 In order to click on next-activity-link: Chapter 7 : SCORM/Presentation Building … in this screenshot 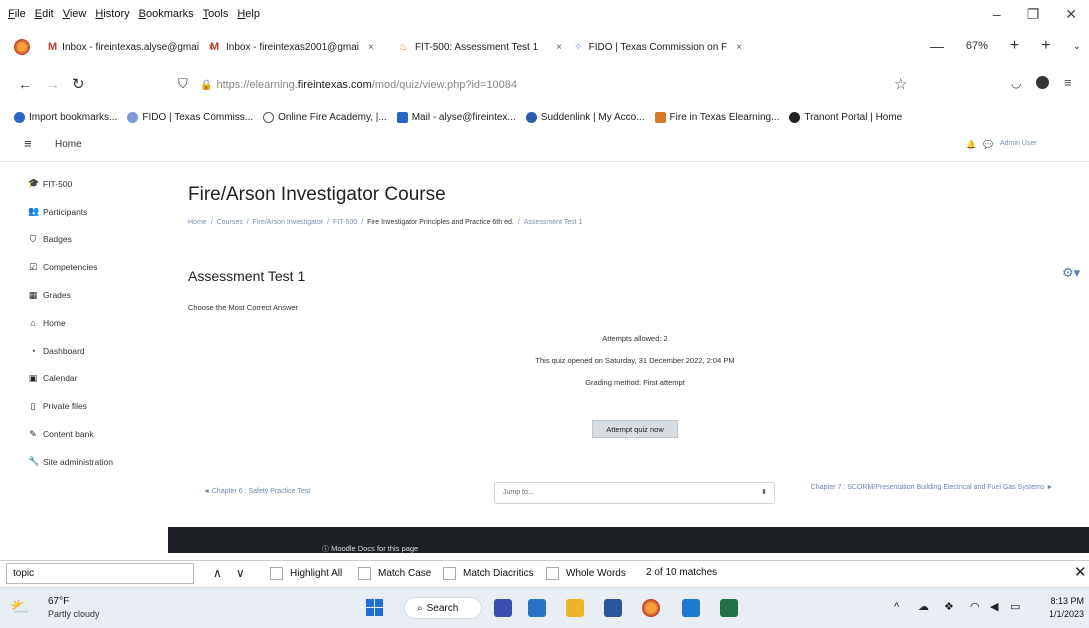, I will do `click(932, 487)`.